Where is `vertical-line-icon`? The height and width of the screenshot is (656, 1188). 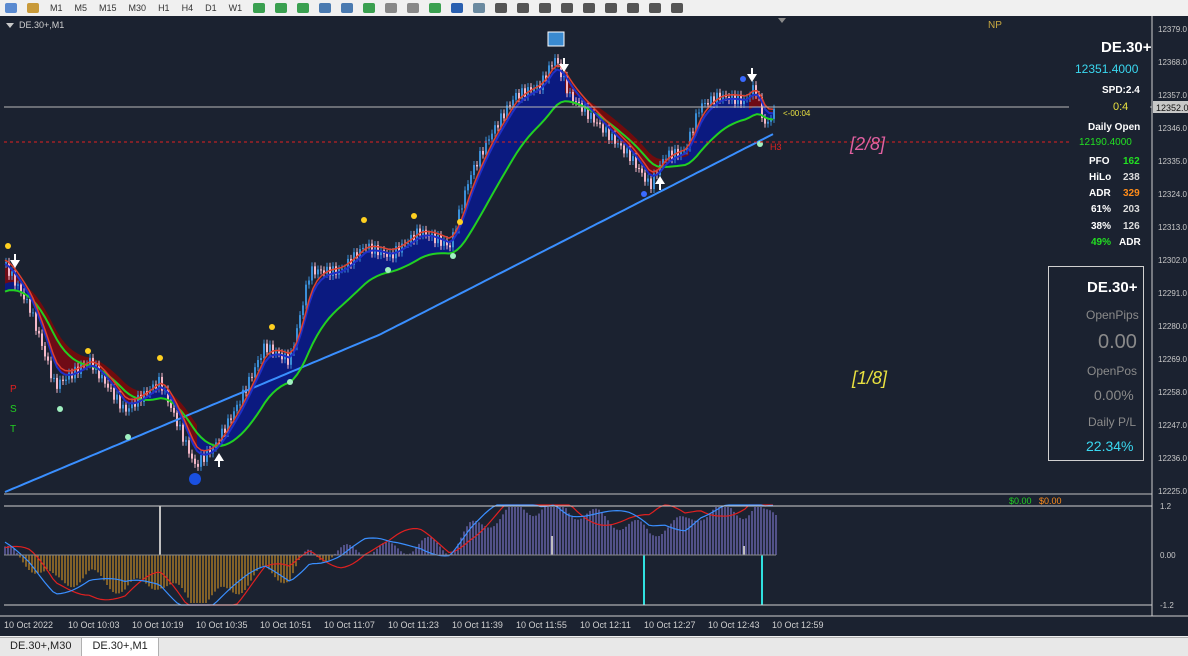 vertical-line-icon is located at coordinates (545, 8).